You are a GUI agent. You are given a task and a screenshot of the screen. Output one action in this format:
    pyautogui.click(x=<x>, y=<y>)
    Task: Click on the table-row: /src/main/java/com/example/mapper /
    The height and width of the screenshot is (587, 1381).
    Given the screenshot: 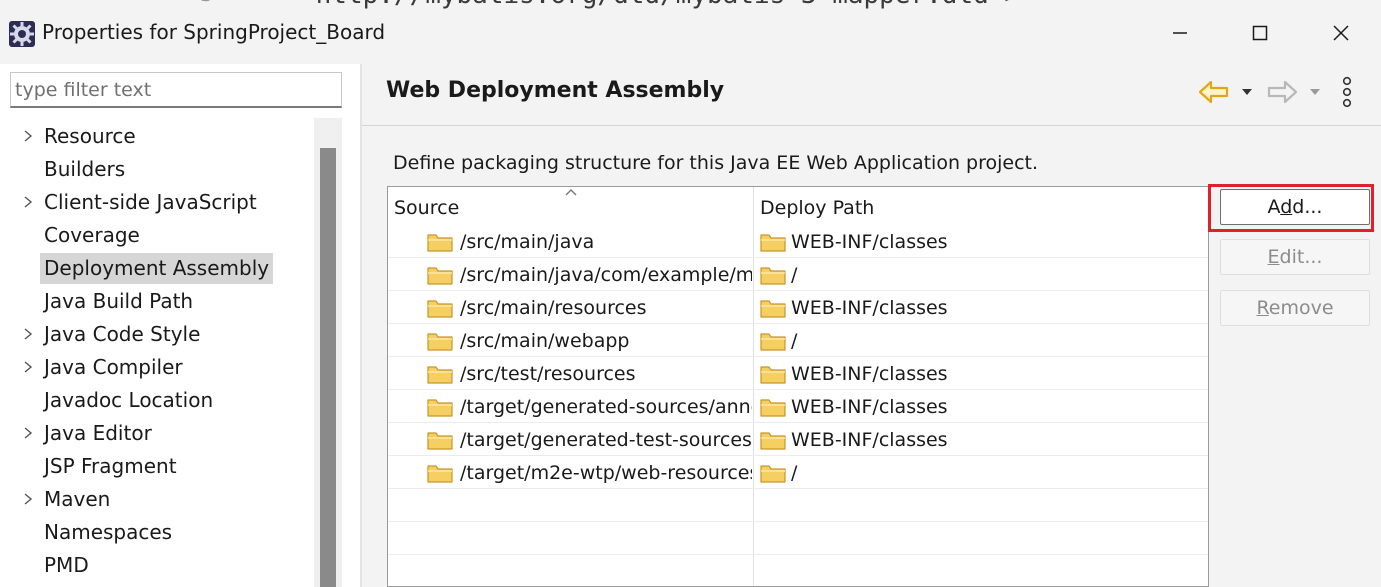 What is the action you would take?
    pyautogui.click(x=798, y=274)
    